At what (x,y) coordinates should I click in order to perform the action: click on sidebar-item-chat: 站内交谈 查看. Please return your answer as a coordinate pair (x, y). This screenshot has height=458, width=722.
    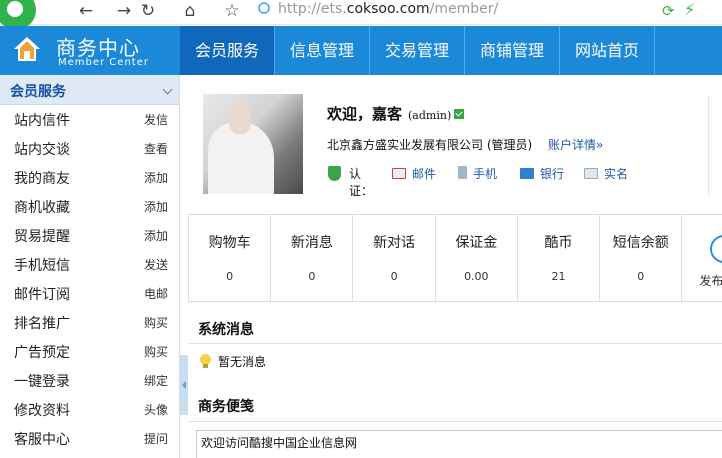
    Looking at the image, I should click on (89, 148).